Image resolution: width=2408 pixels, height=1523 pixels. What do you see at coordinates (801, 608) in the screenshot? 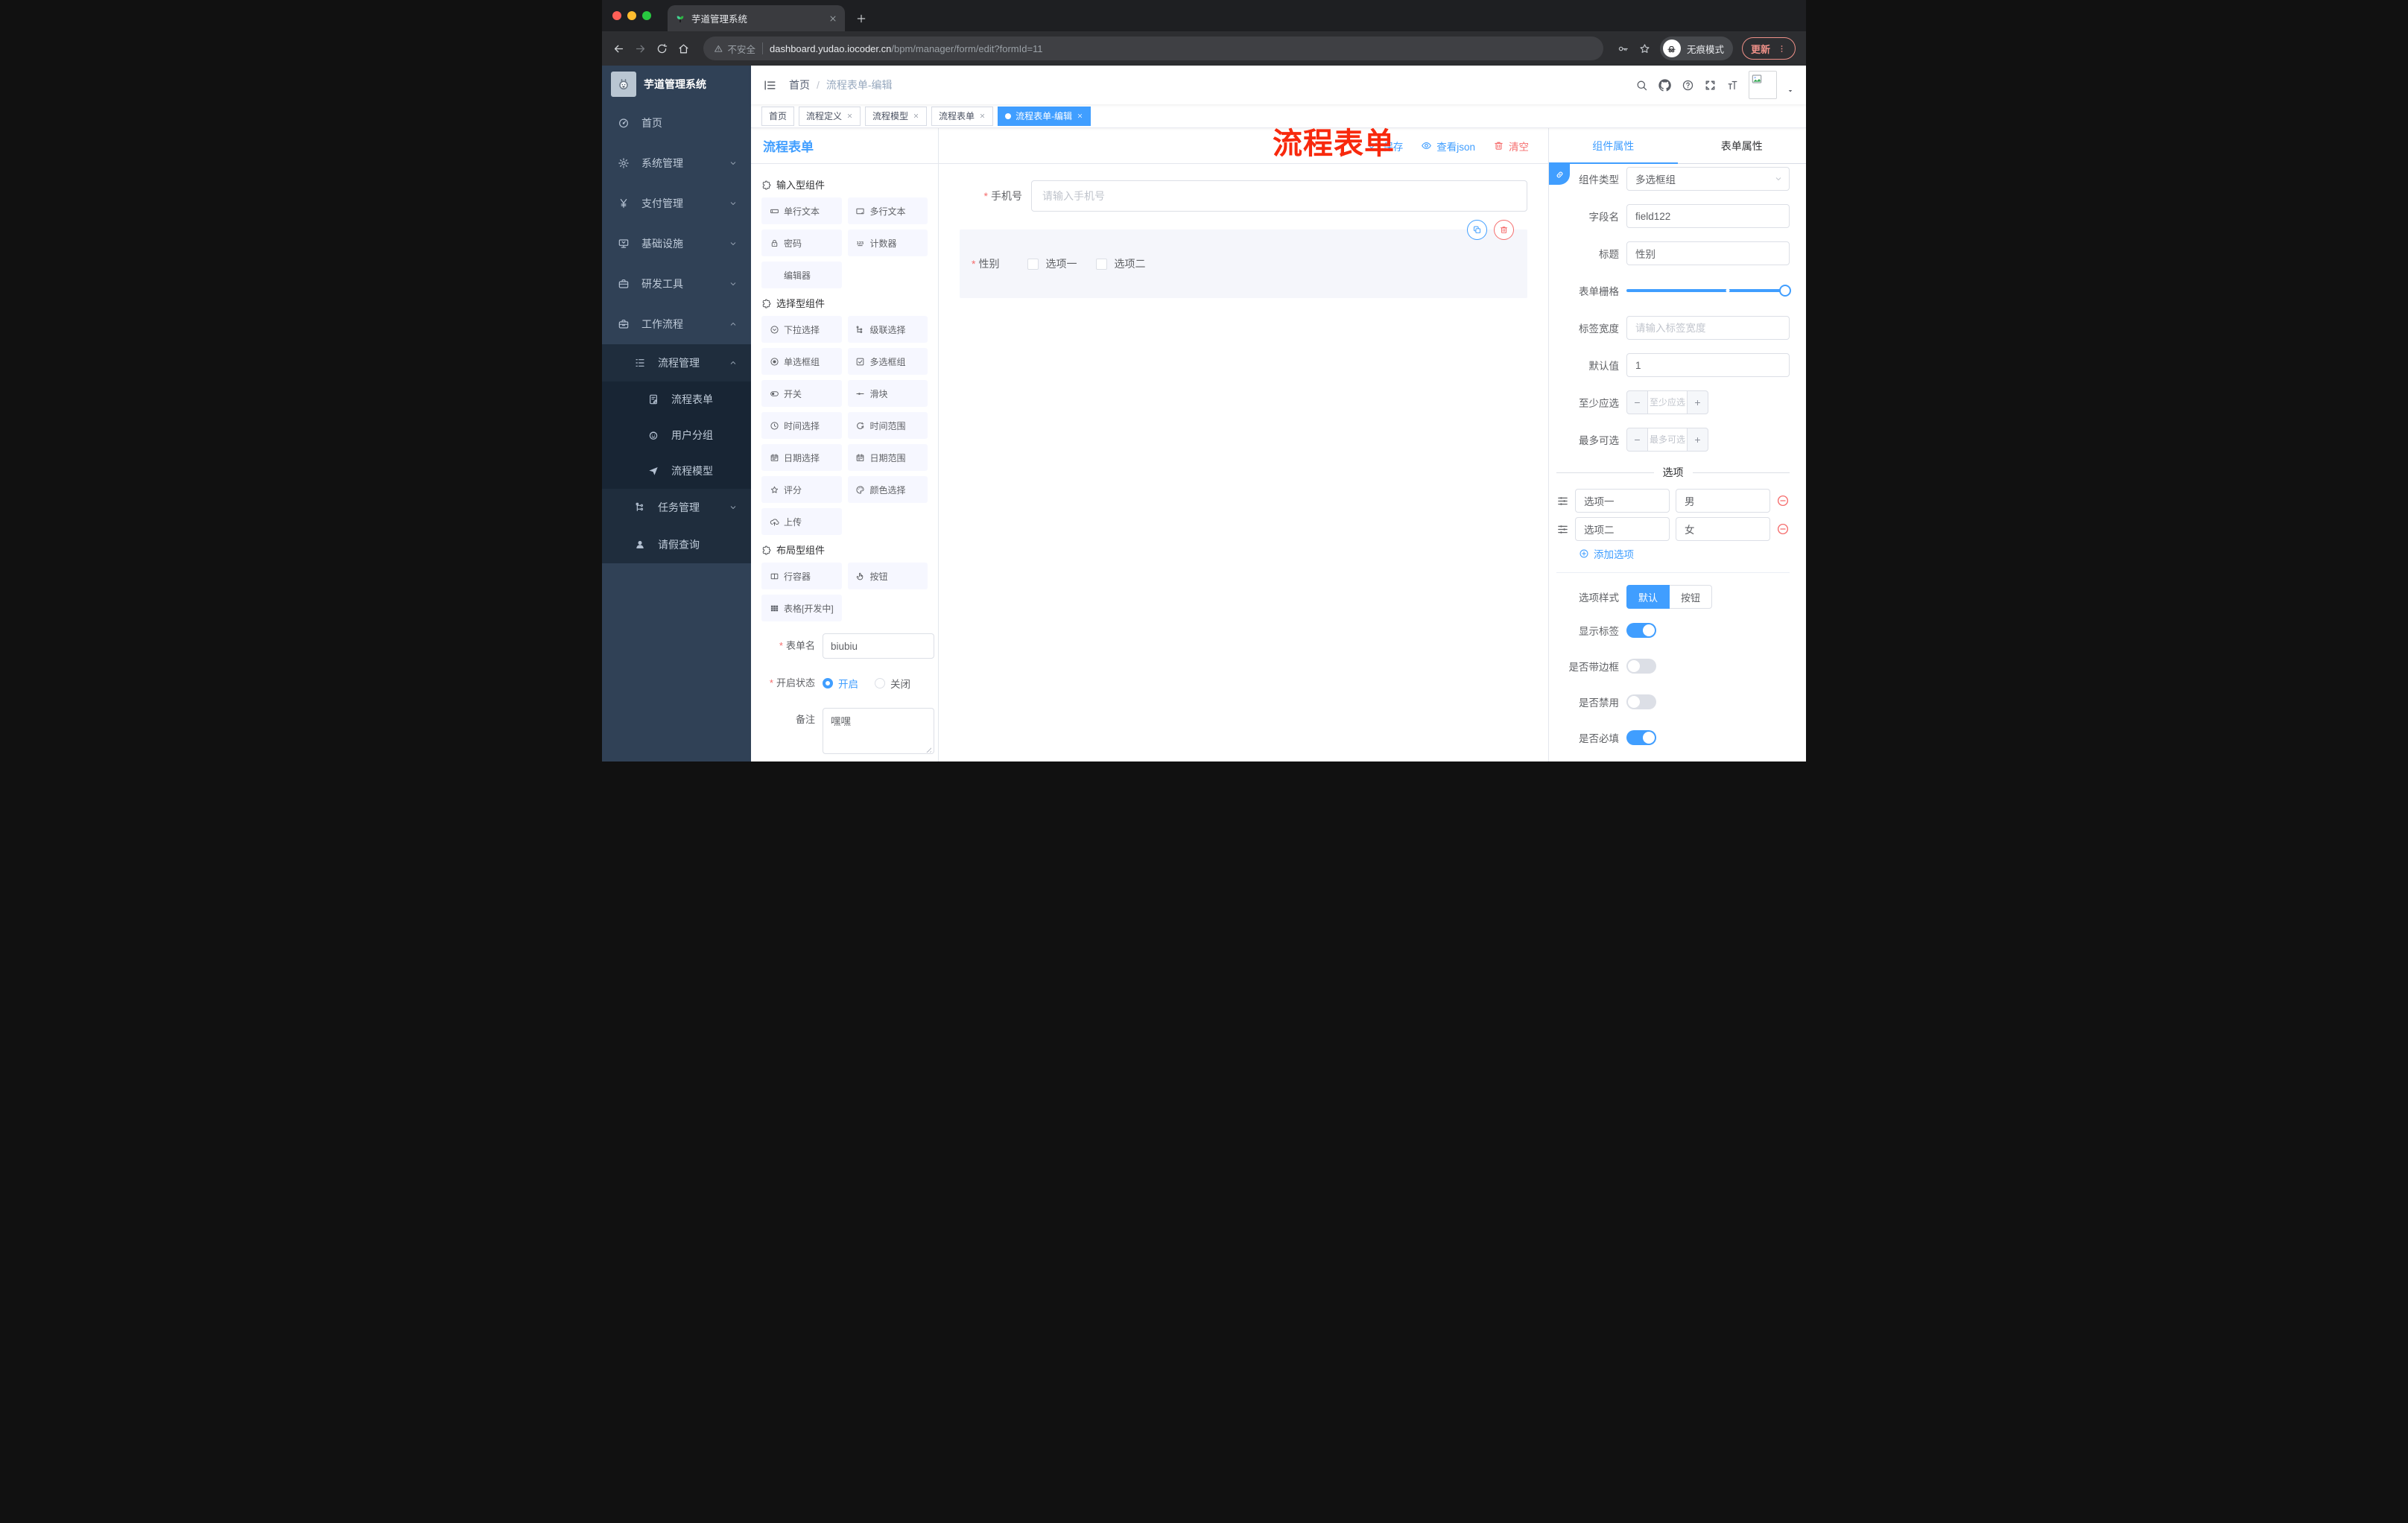
I see `component-table: 表格[开发中]` at bounding box center [801, 608].